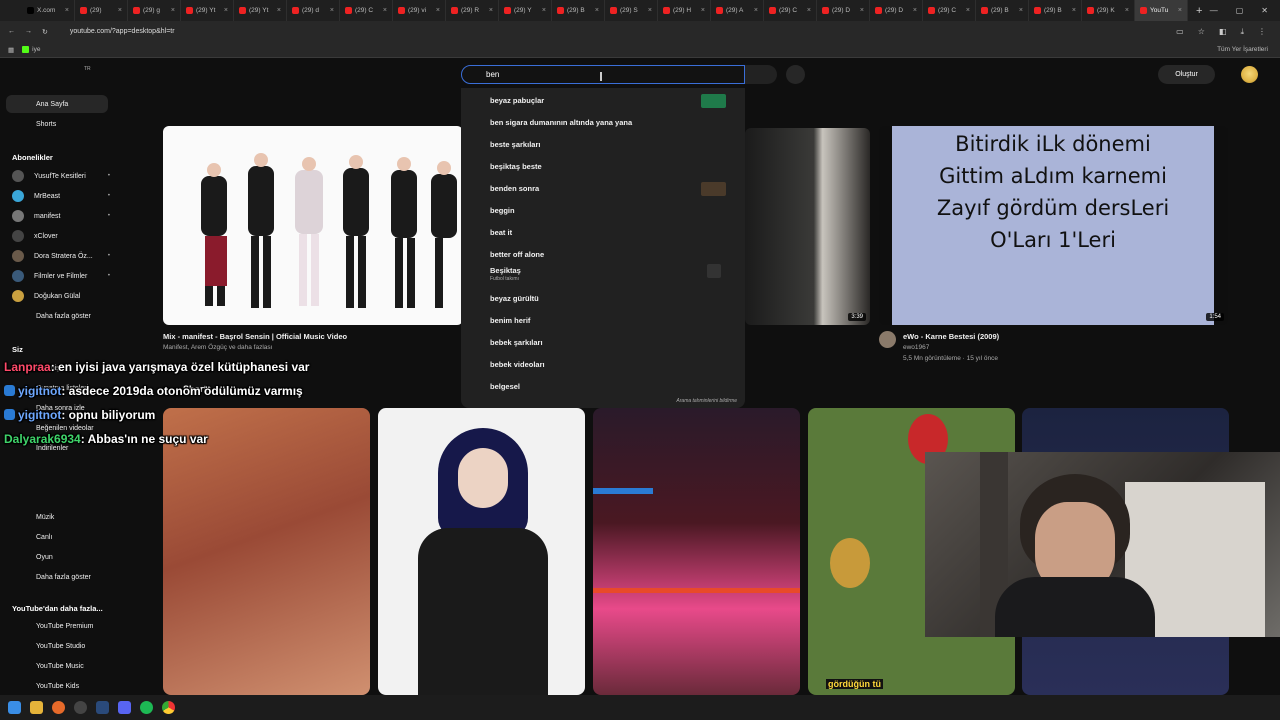 Image resolution: width=1280 pixels, height=720 pixels. What do you see at coordinates (102, 707) in the screenshot?
I see `steam-icon` at bounding box center [102, 707].